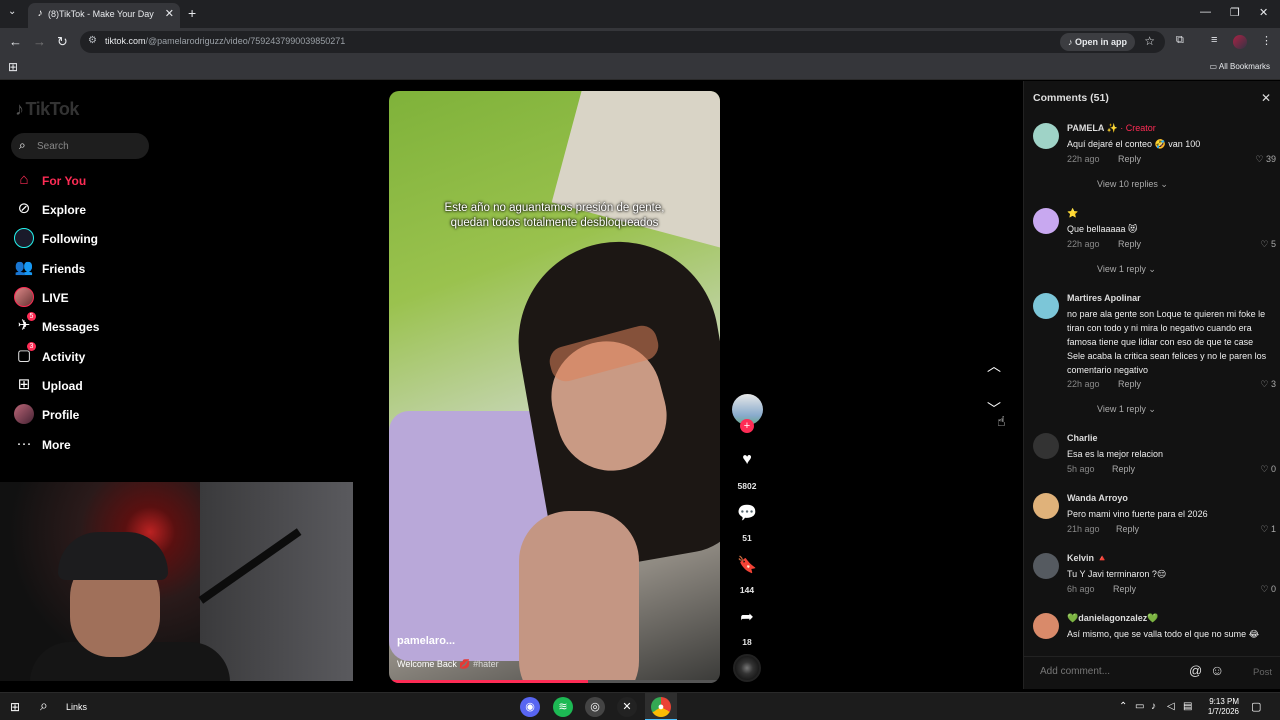 The image size is (1280, 720). I want to click on open-in-app-button: ♪ Open in app, so click(1097, 42).